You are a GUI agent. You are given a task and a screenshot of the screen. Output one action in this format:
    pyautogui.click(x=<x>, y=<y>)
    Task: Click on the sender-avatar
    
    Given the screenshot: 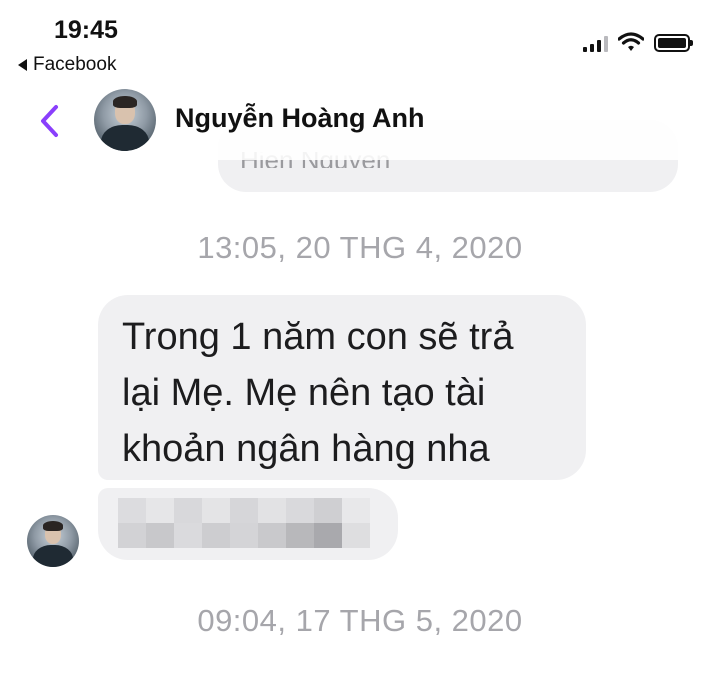 What is the action you would take?
    pyautogui.click(x=53, y=541)
    